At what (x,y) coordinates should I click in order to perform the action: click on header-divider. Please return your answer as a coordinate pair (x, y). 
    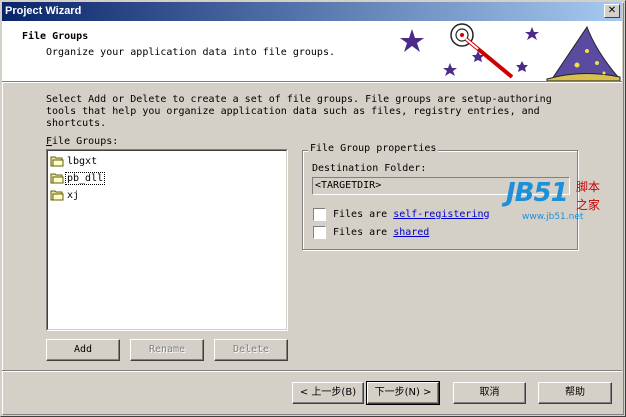
    Looking at the image, I should click on (312, 82).